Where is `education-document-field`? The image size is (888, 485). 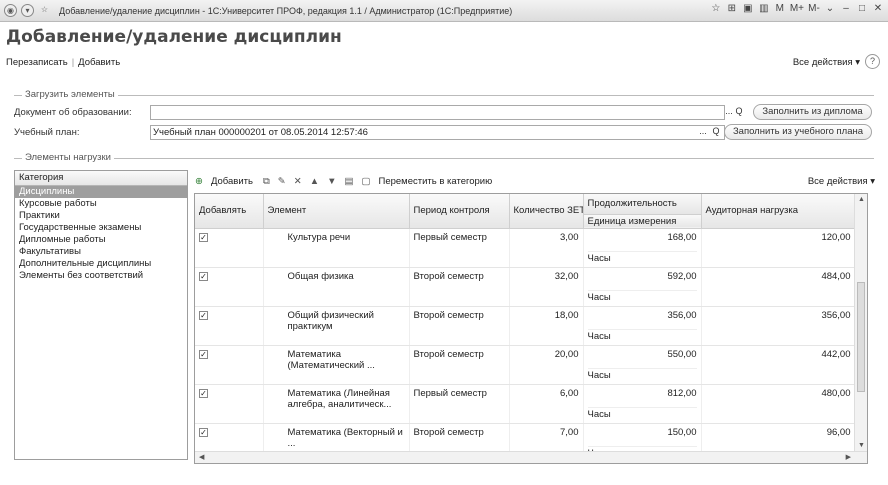
education-document-field is located at coordinates (437, 112).